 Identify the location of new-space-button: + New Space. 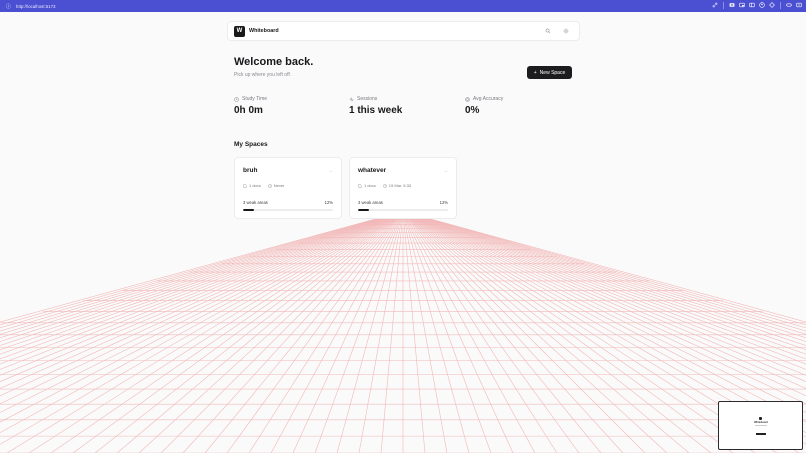
(549, 72).